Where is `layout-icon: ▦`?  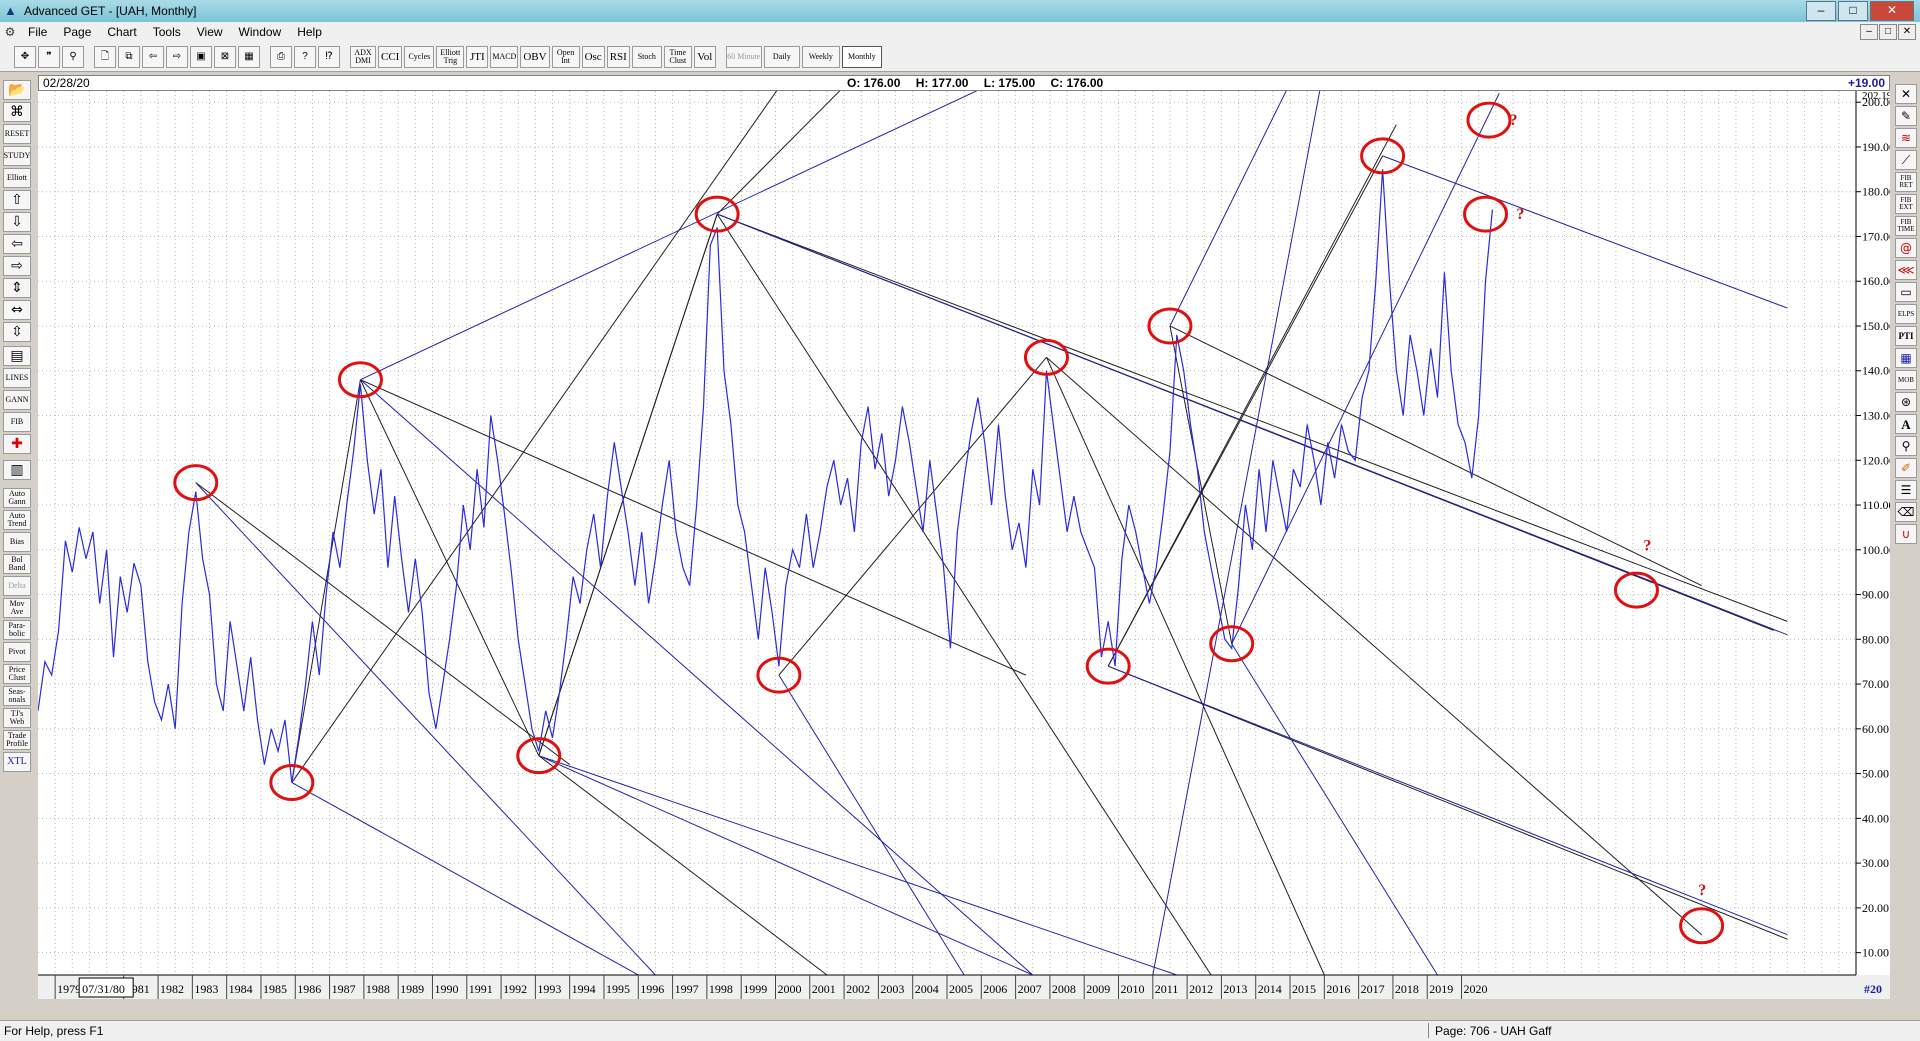 layout-icon: ▦ is located at coordinates (249, 56).